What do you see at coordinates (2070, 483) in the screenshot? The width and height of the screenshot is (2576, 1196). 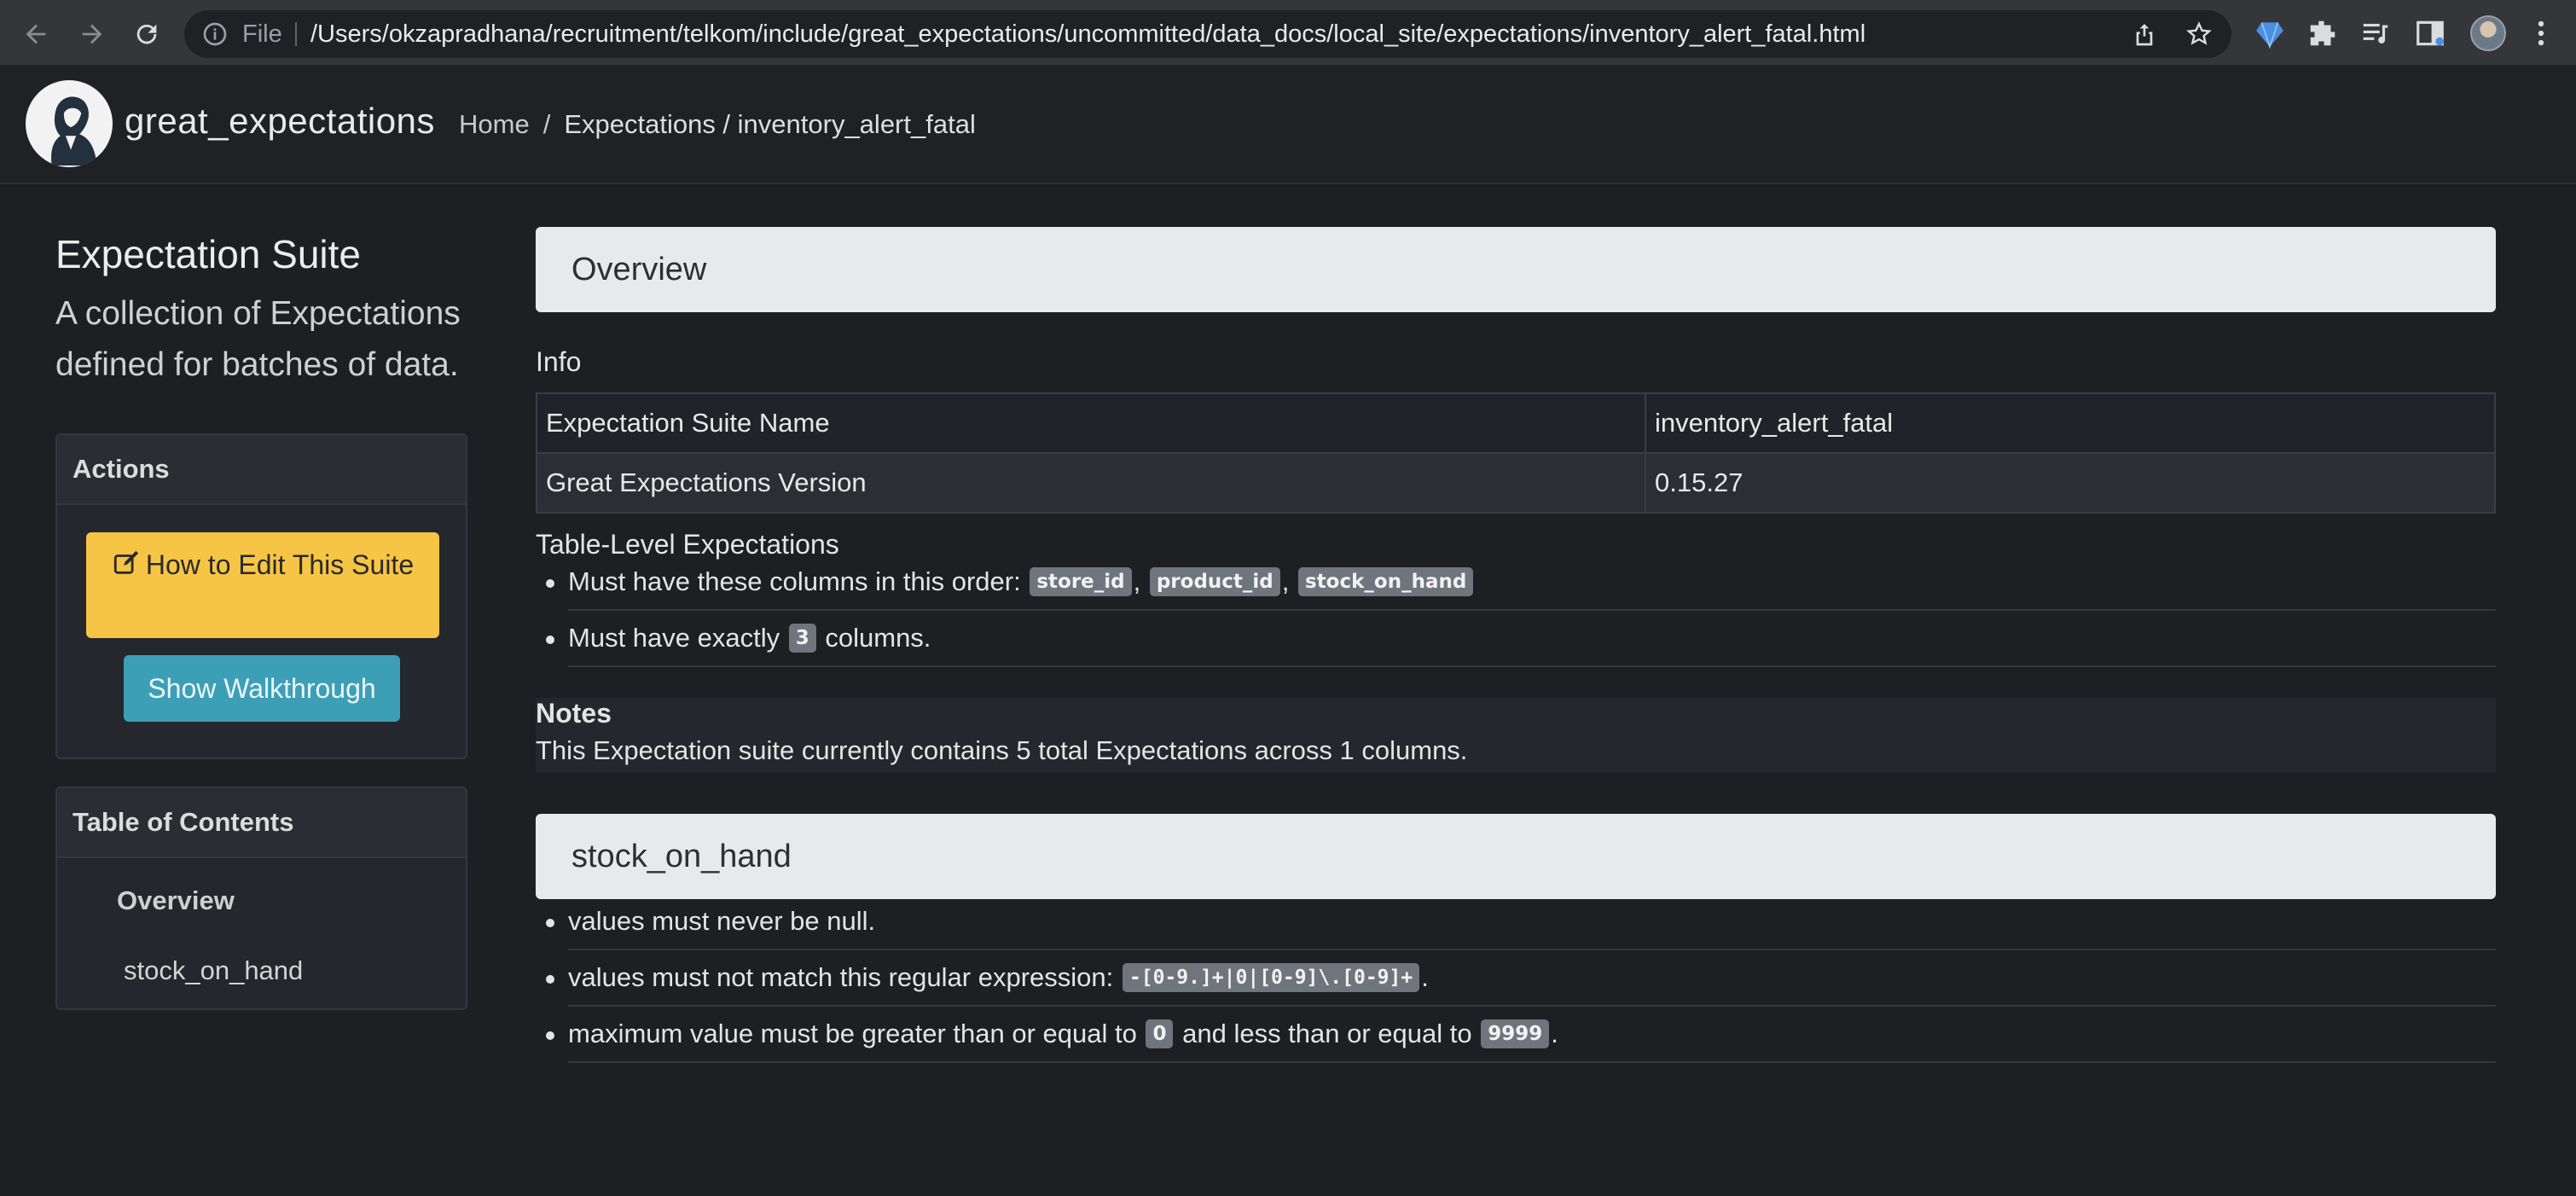 I see `info-value-ge-version: 0.15.27` at bounding box center [2070, 483].